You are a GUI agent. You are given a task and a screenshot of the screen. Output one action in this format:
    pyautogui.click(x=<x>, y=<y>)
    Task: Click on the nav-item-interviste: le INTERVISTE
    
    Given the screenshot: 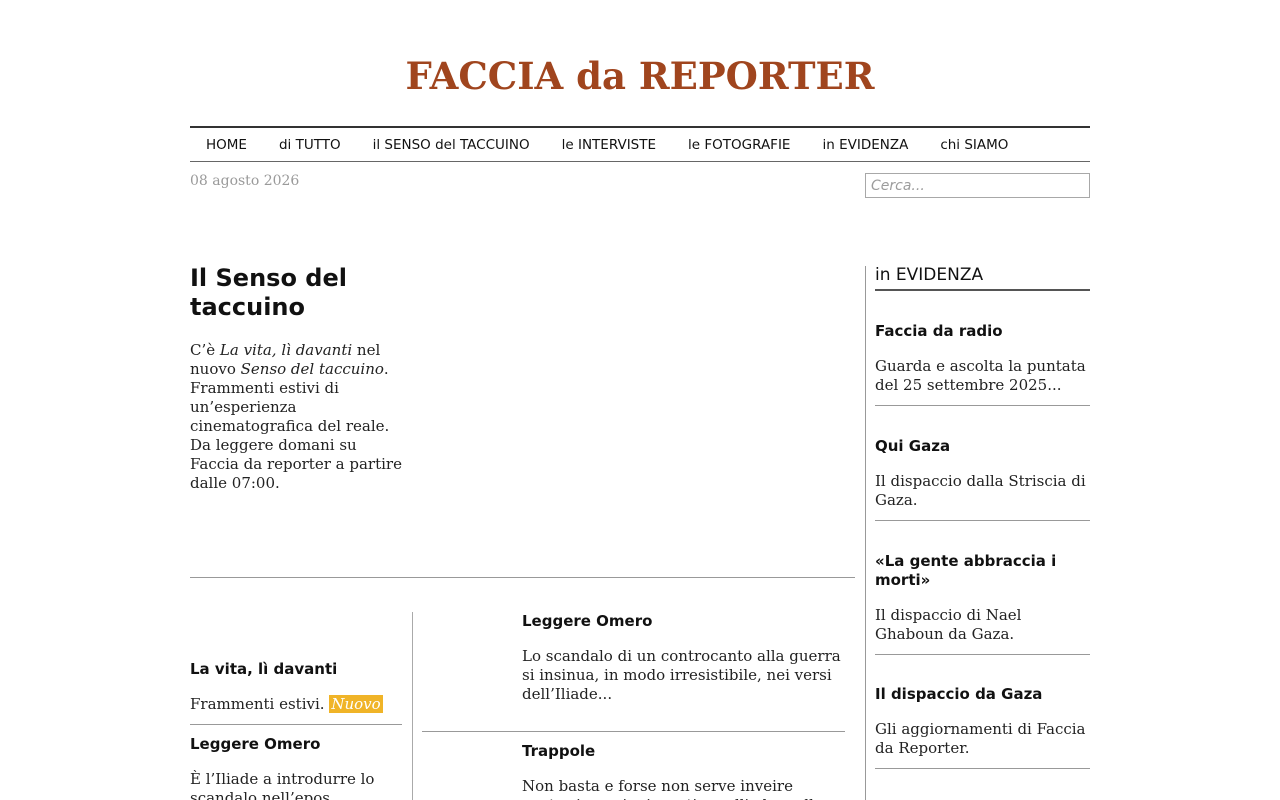 What is the action you would take?
    pyautogui.click(x=609, y=145)
    